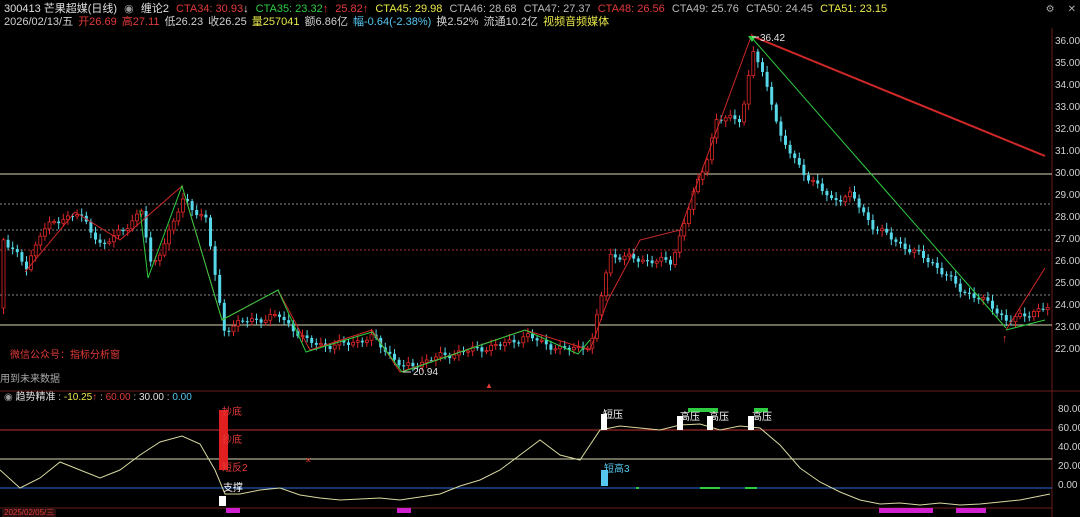 The height and width of the screenshot is (517, 1080). What do you see at coordinates (65, 355) in the screenshot?
I see `watermark-text: 微信公众号：指标分析窗` at bounding box center [65, 355].